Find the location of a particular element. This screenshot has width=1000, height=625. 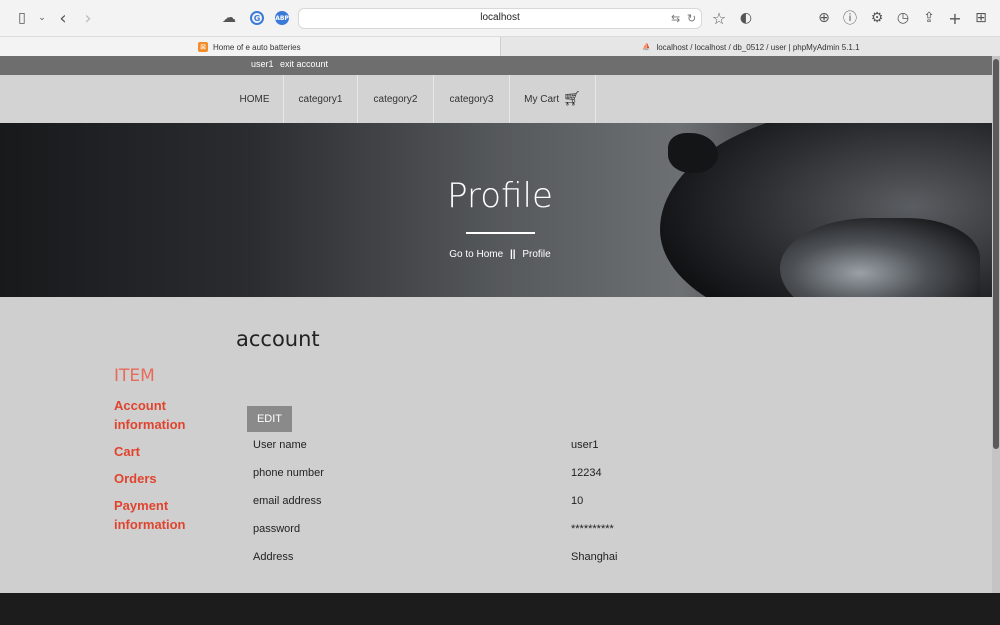

new-tab-icon: + is located at coordinates (955, 18).